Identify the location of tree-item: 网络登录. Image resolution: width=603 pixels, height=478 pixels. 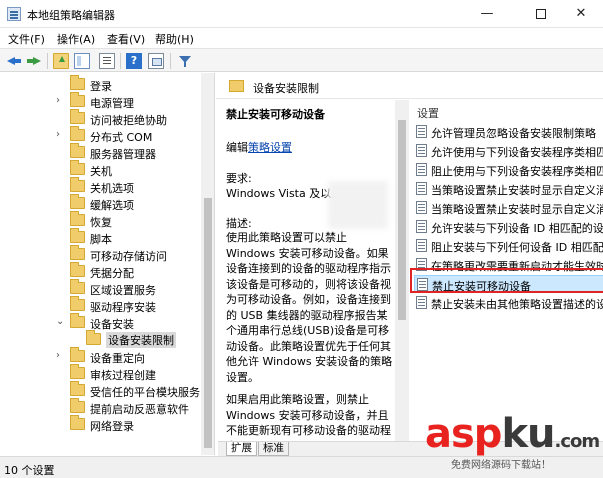
(100, 424).